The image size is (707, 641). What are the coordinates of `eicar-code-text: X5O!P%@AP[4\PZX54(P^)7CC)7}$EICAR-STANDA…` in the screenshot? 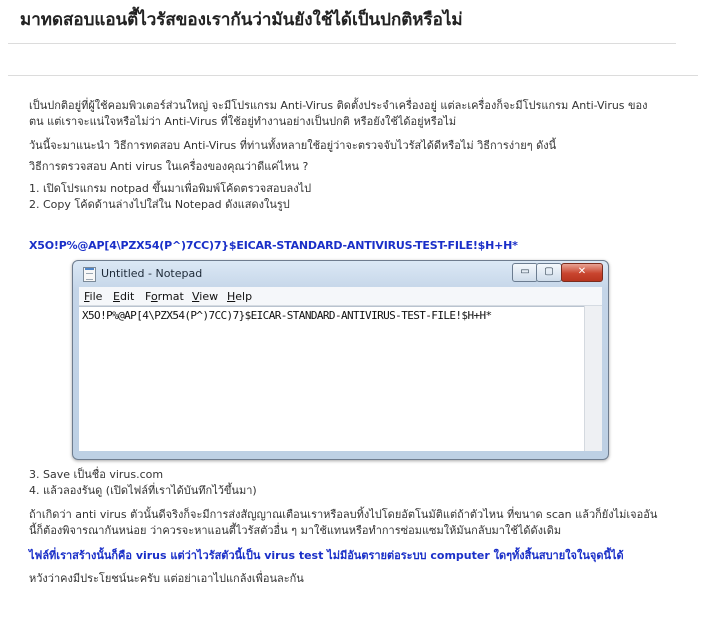 It's located at (273, 245).